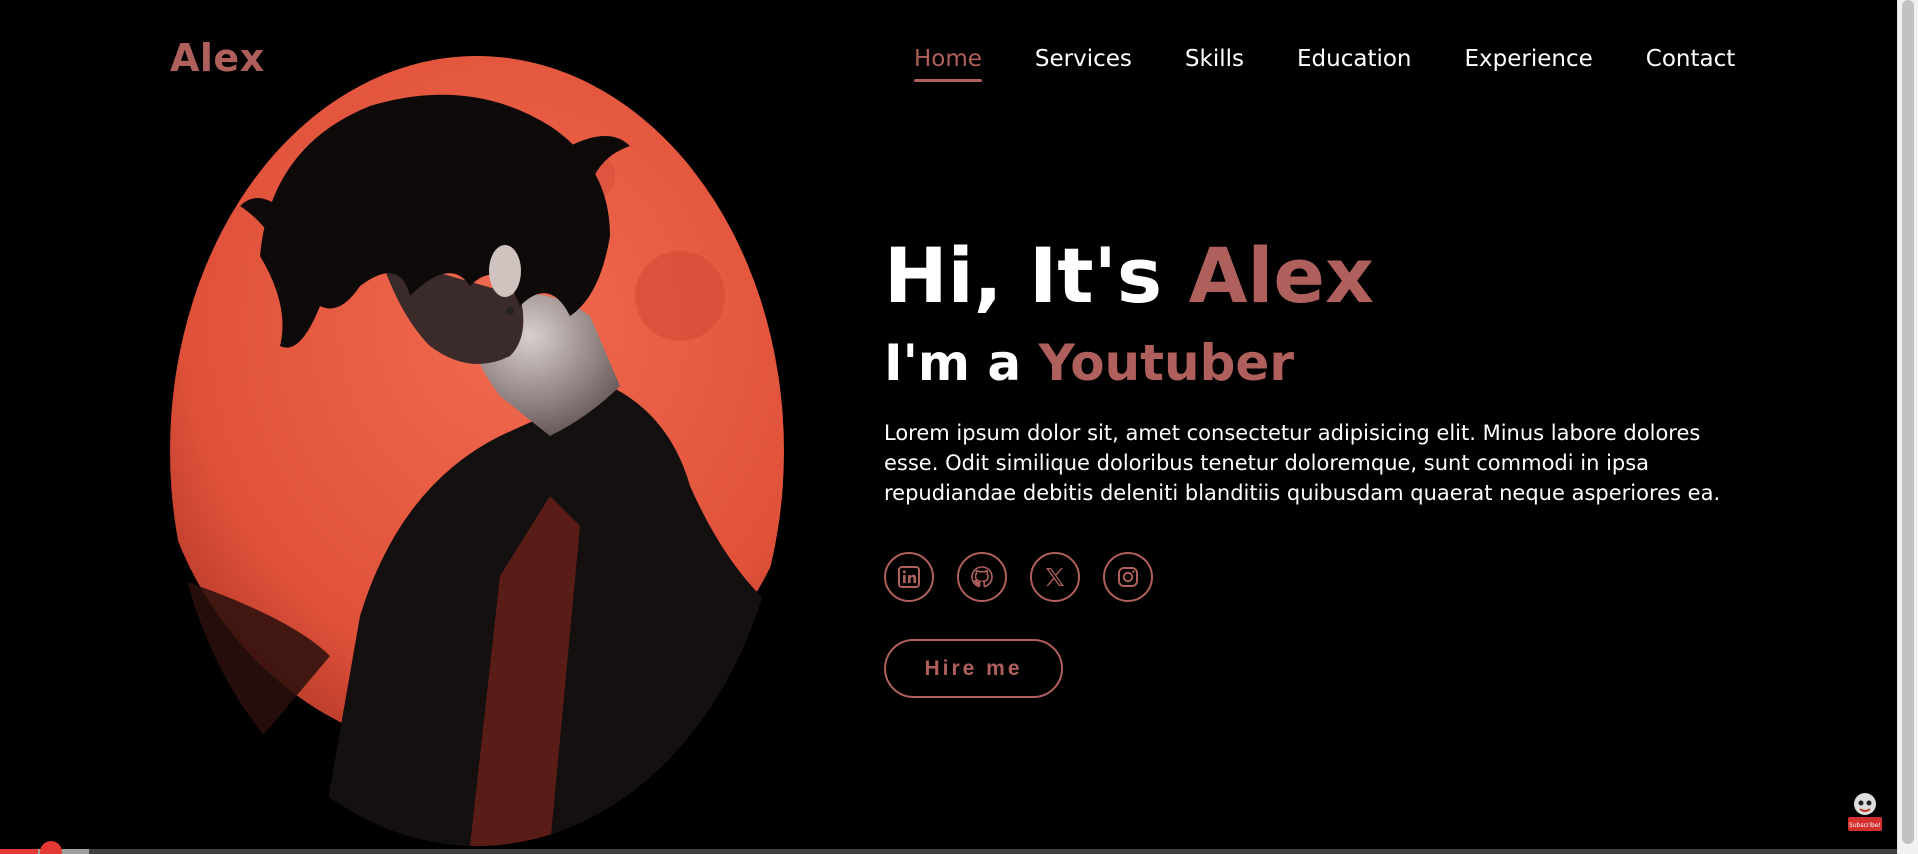 The height and width of the screenshot is (854, 1918). I want to click on logo: Alex, so click(217, 58).